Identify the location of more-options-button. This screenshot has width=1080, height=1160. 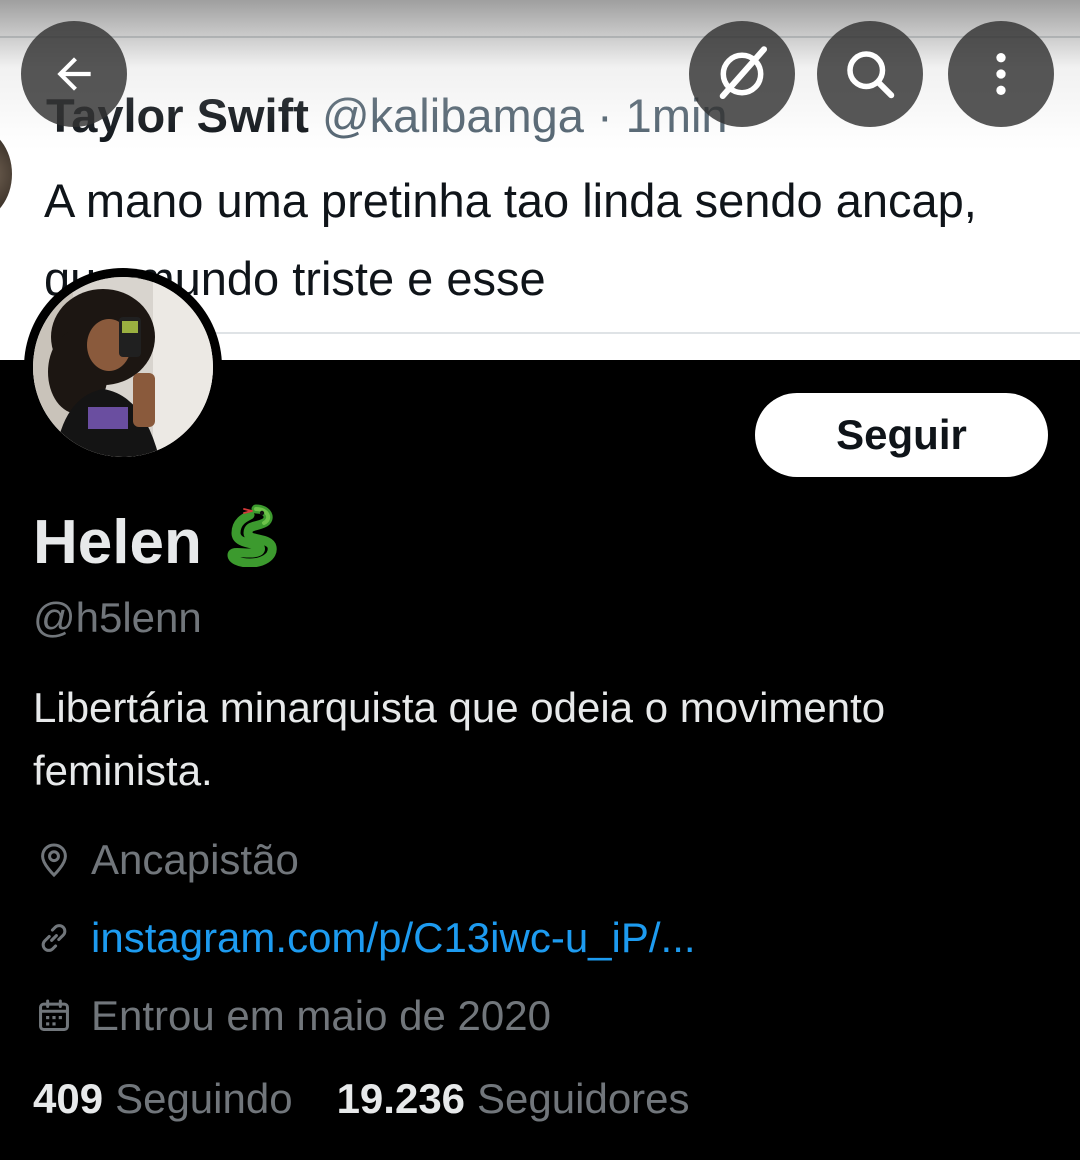
(1001, 74).